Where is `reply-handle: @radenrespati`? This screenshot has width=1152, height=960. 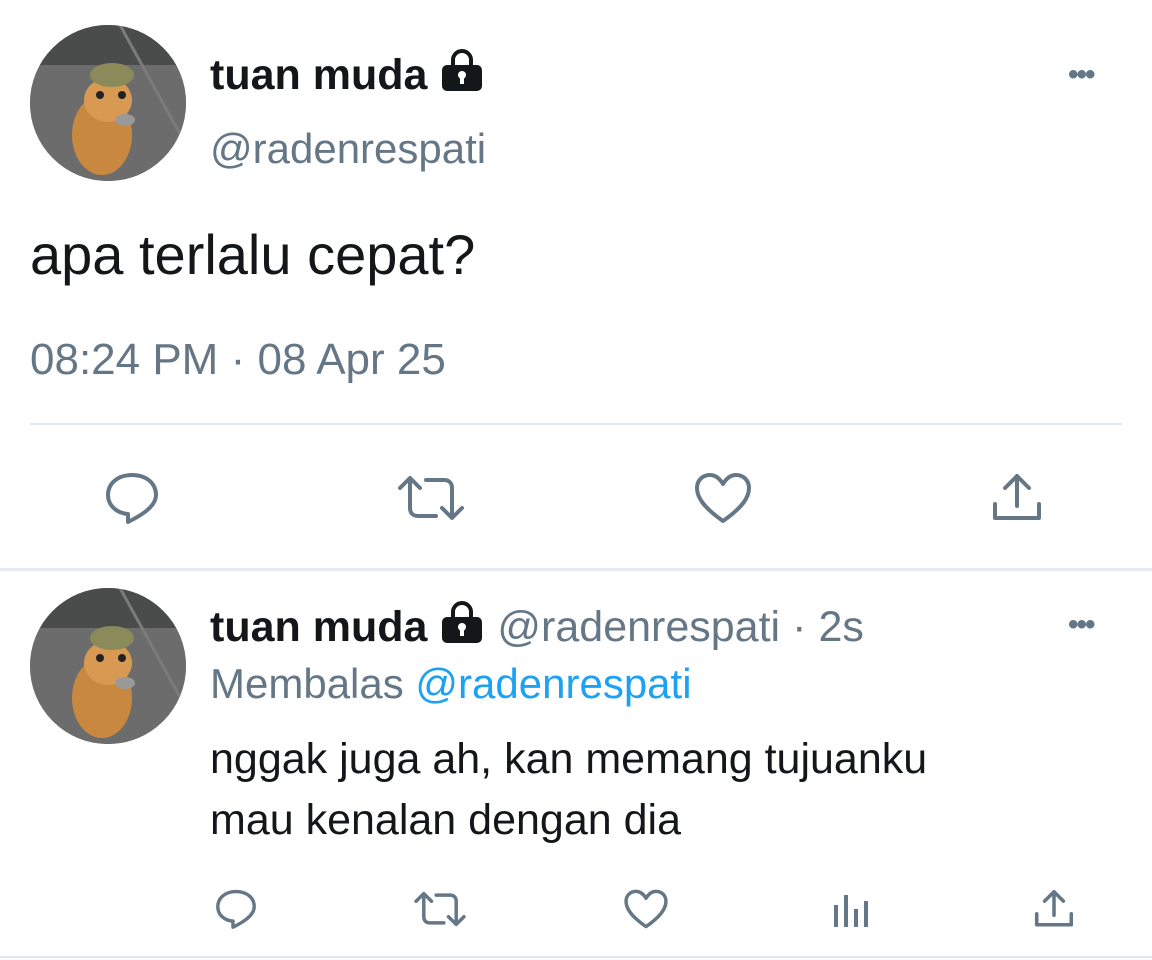 reply-handle: @radenrespati is located at coordinates (638, 627).